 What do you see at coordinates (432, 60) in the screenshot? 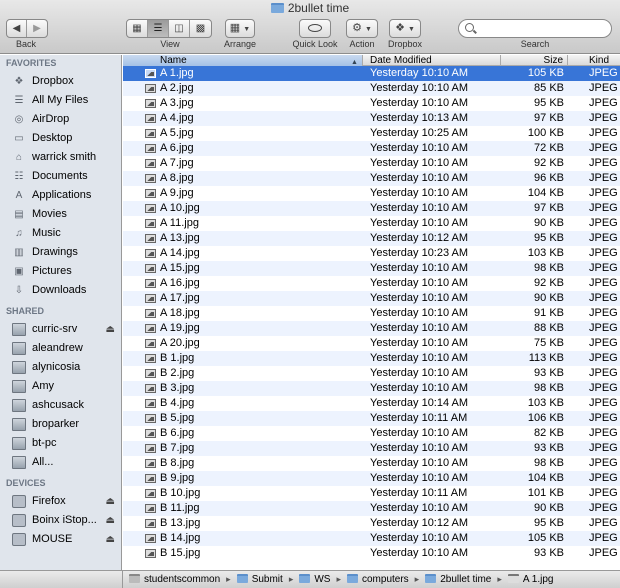
I see `date-column-header: Date Modified` at bounding box center [432, 60].